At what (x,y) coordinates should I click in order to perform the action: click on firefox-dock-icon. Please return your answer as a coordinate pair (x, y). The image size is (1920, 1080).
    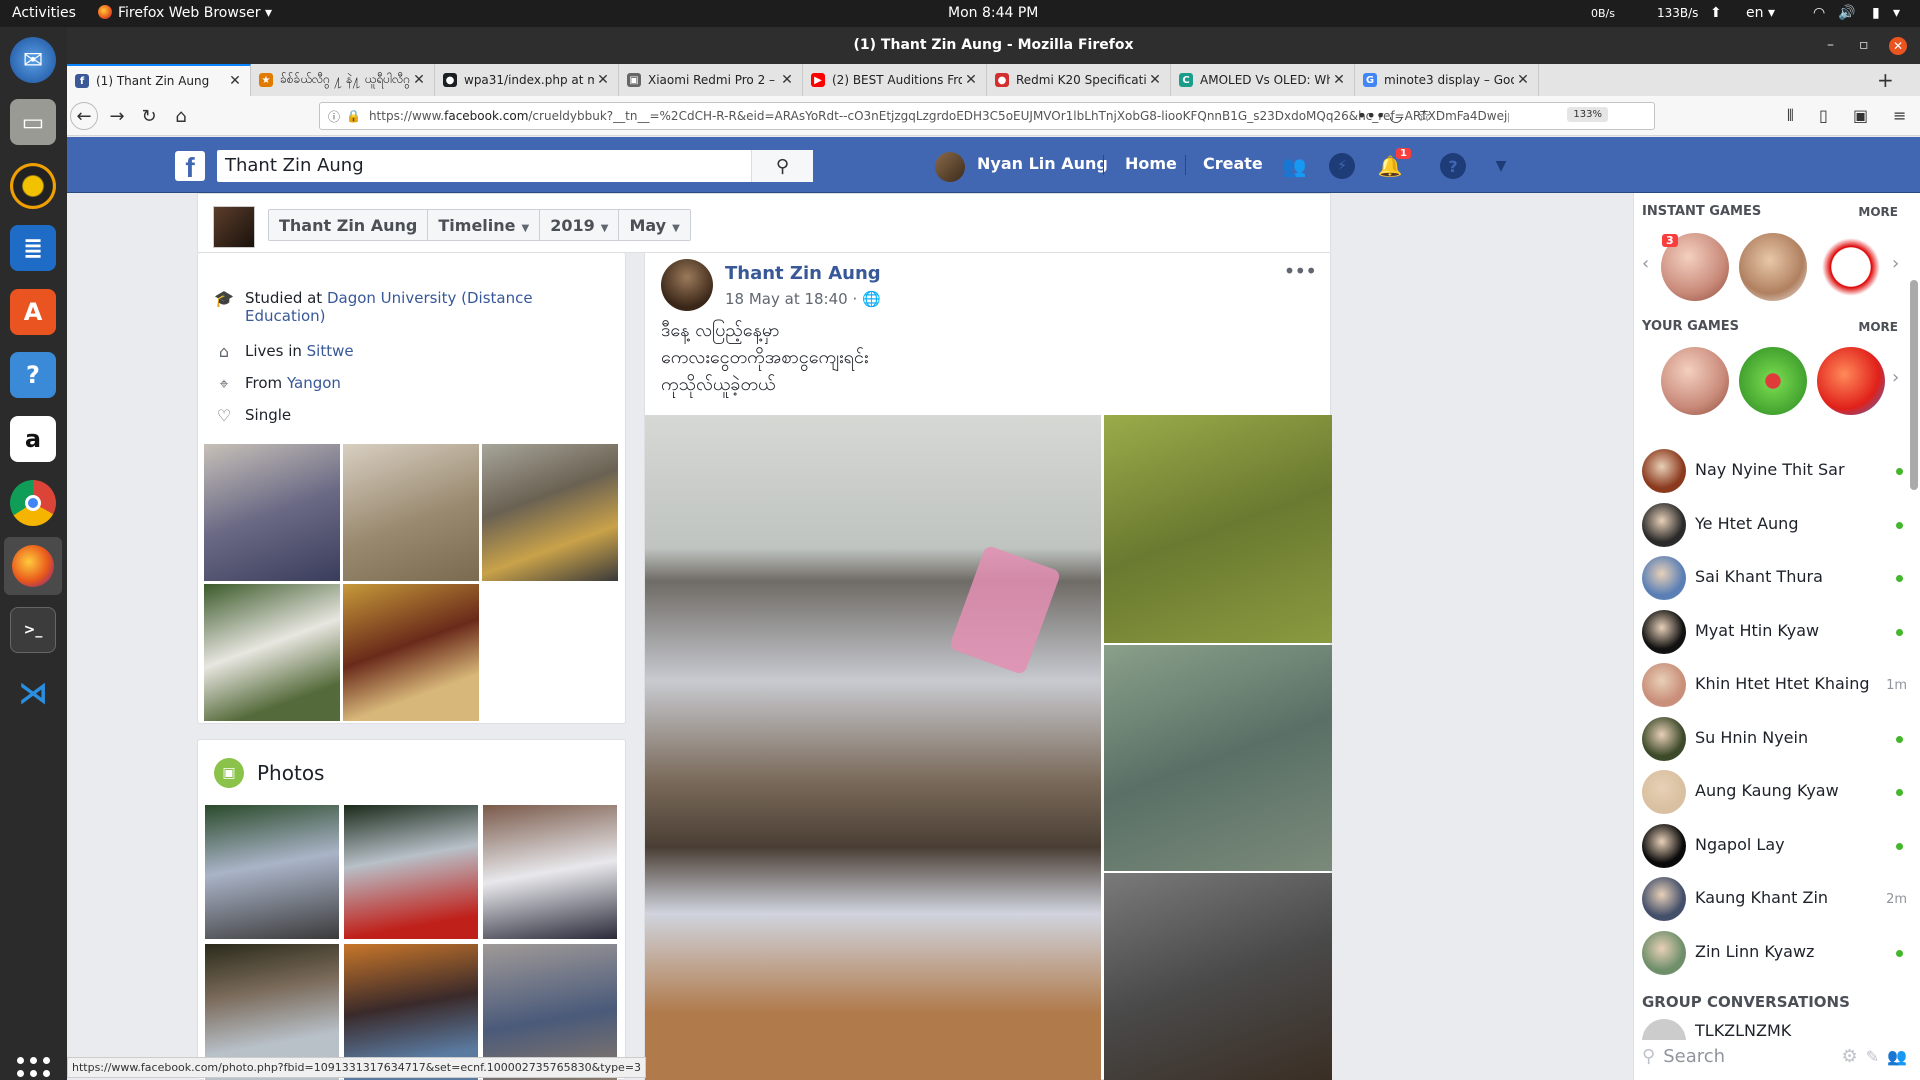
    Looking at the image, I should click on (33, 566).